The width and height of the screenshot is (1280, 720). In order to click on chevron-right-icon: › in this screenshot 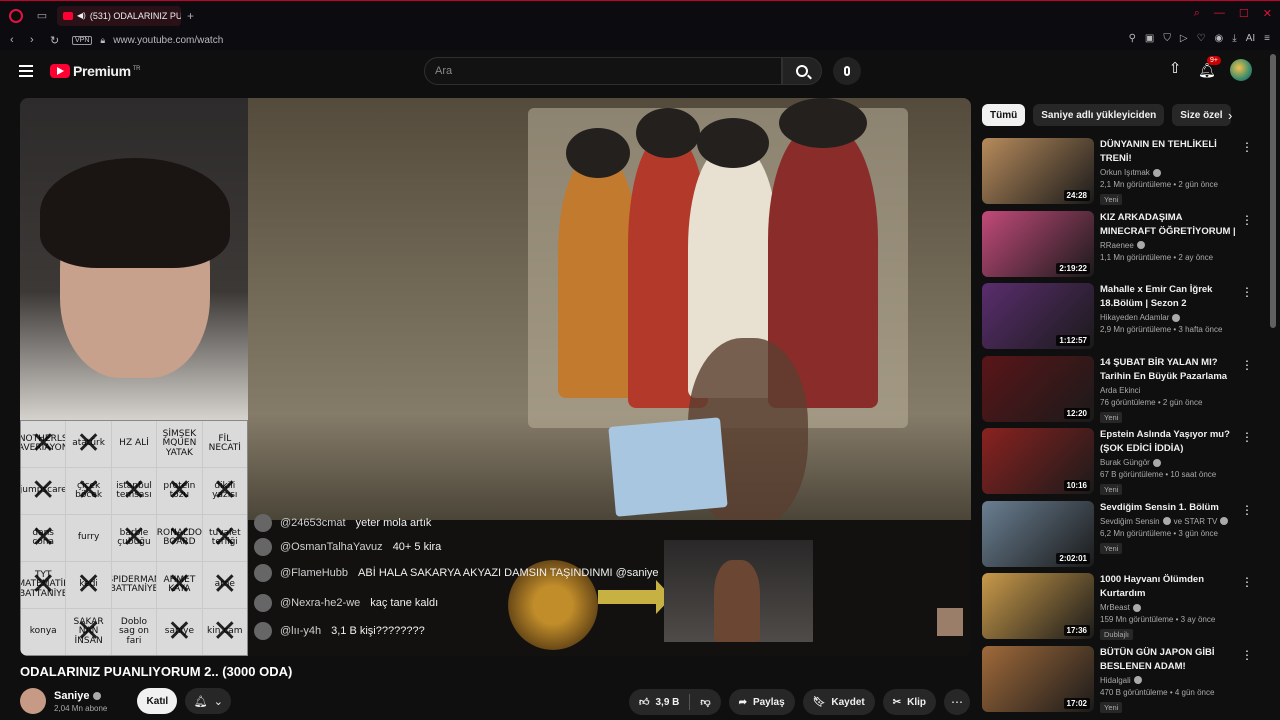, I will do `click(1230, 115)`.